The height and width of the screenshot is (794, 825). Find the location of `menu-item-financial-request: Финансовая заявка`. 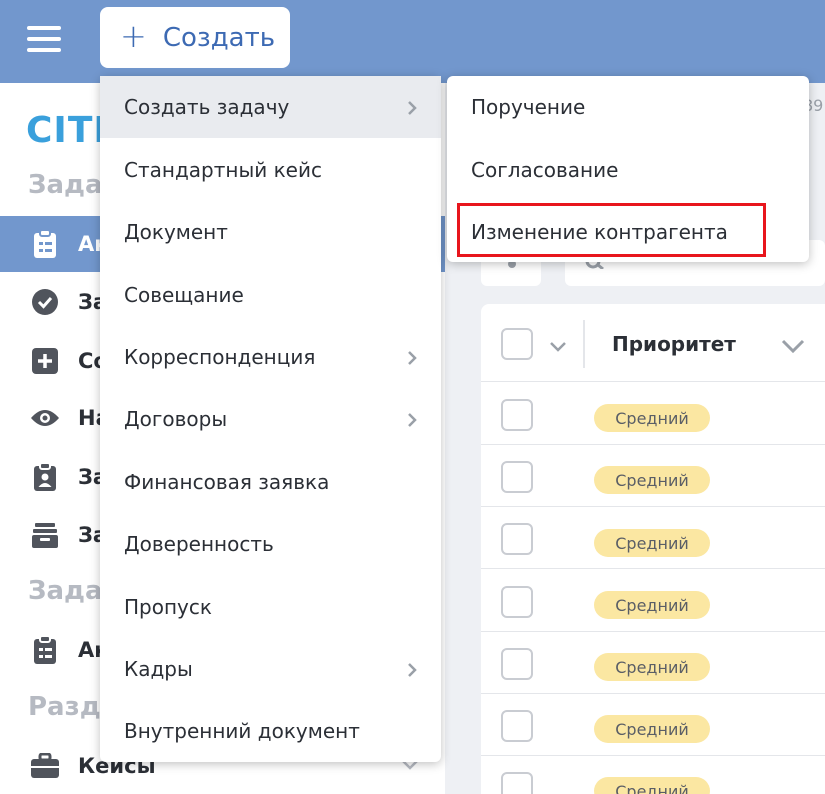

menu-item-financial-request: Финансовая заявка is located at coordinates (270, 482).